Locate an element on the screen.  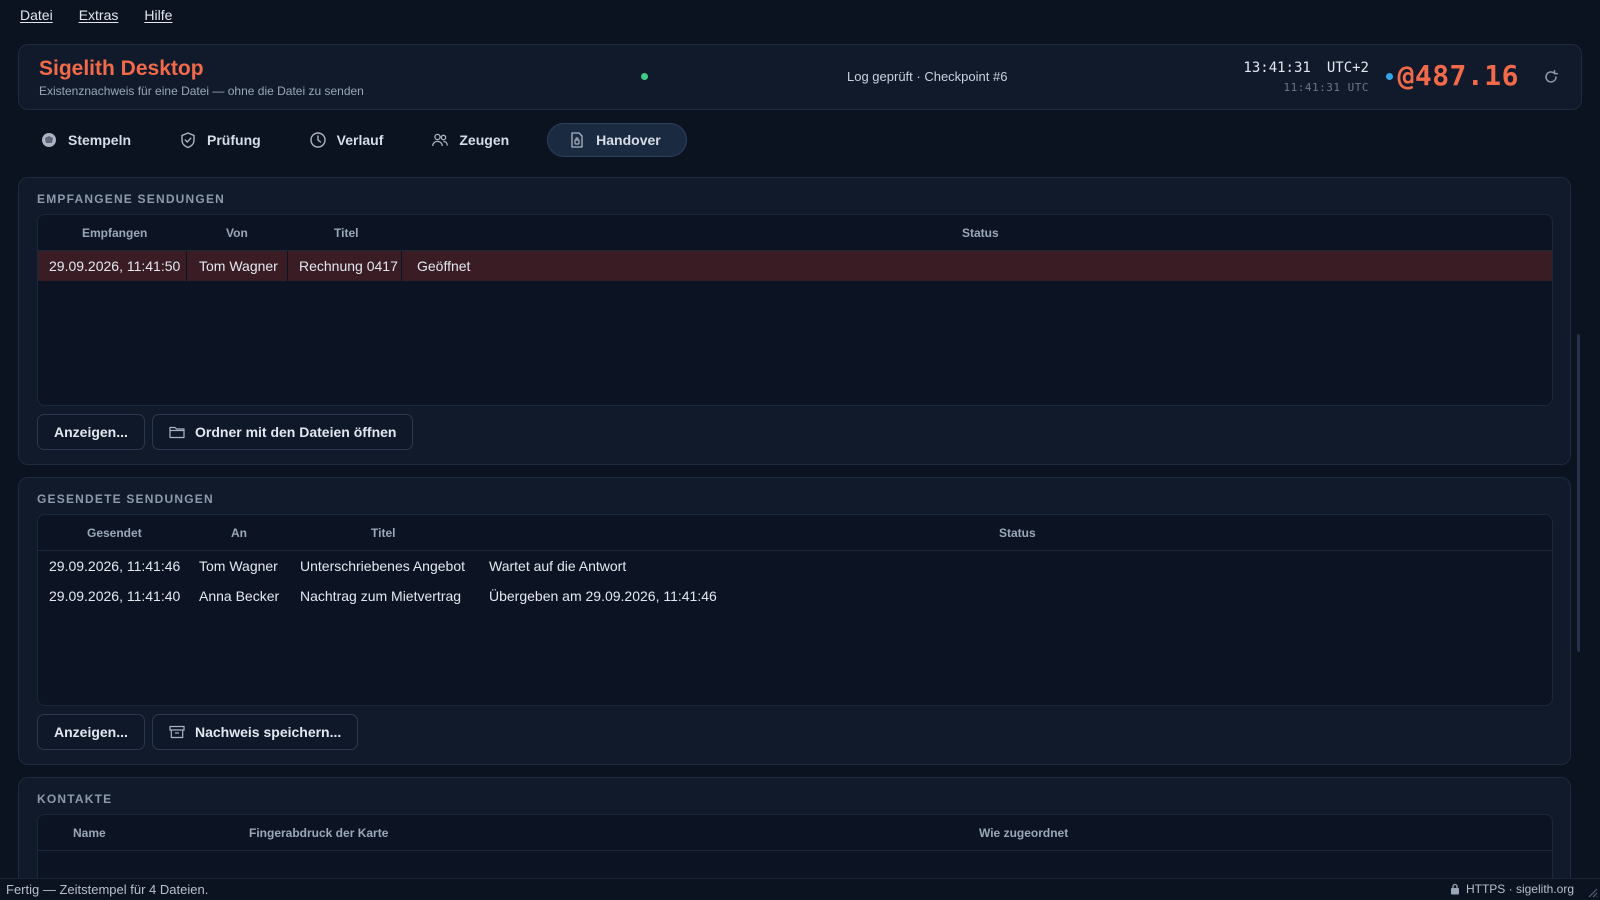
cell-title: Rechnung 0417 is located at coordinates (348, 266).